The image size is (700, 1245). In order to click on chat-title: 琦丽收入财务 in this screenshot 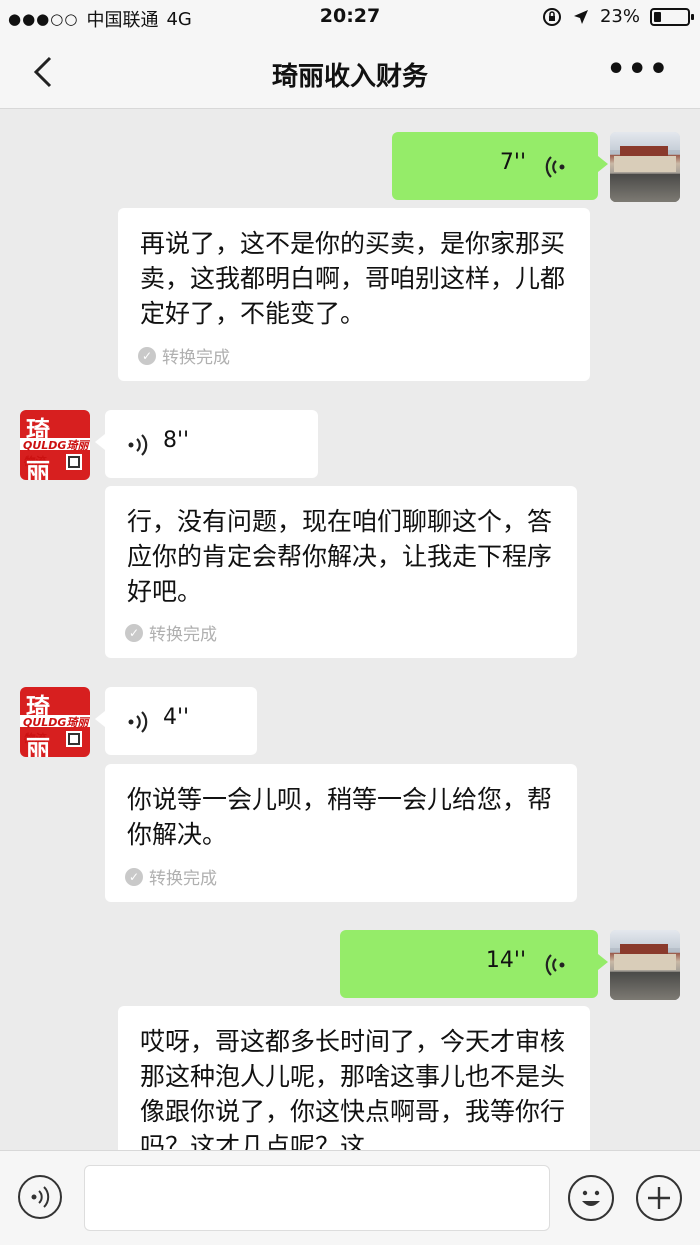, I will do `click(349, 77)`.